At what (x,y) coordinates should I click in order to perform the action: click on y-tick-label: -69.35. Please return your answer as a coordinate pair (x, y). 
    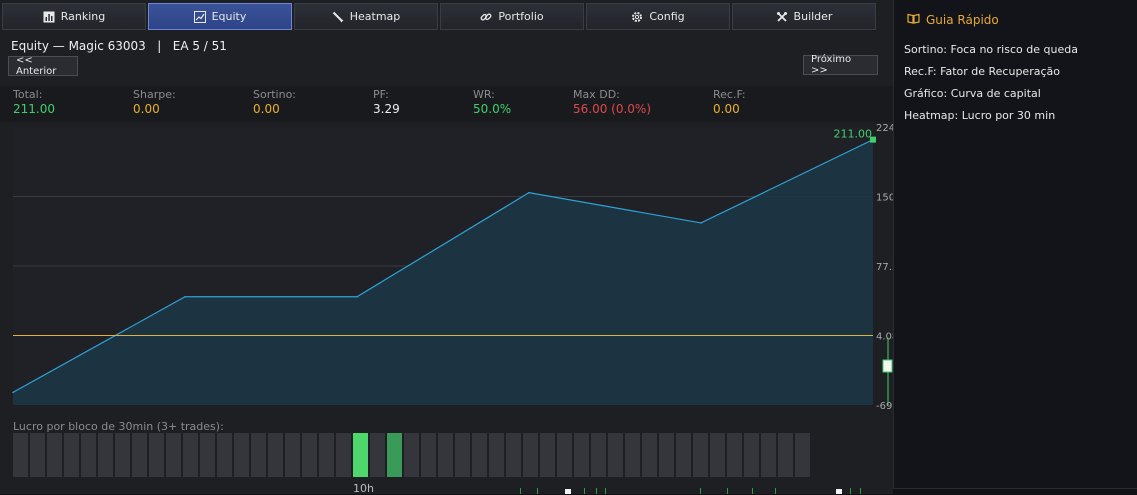
    Looking at the image, I should click on (884, 406).